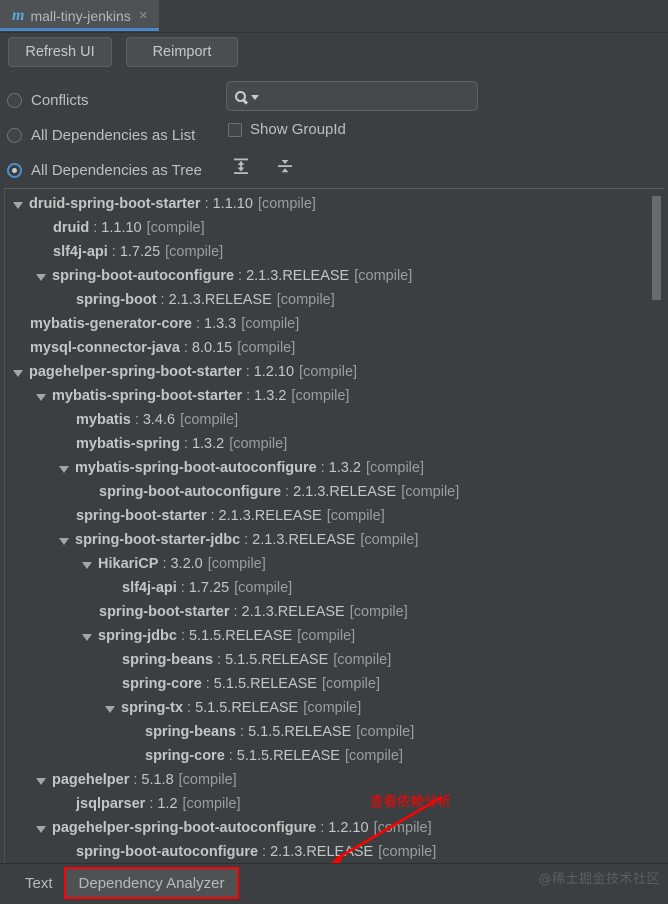  What do you see at coordinates (104, 100) in the screenshot?
I see `radio-option-conflicts: Conflicts` at bounding box center [104, 100].